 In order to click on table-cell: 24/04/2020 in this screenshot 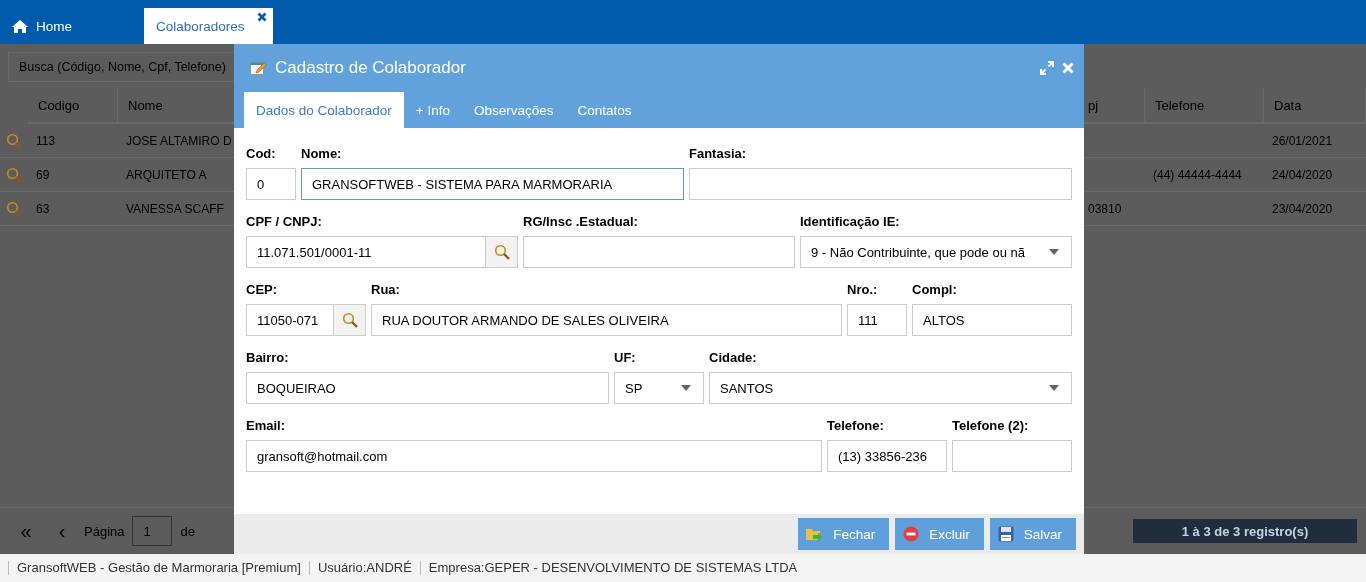, I will do `click(1315, 175)`.